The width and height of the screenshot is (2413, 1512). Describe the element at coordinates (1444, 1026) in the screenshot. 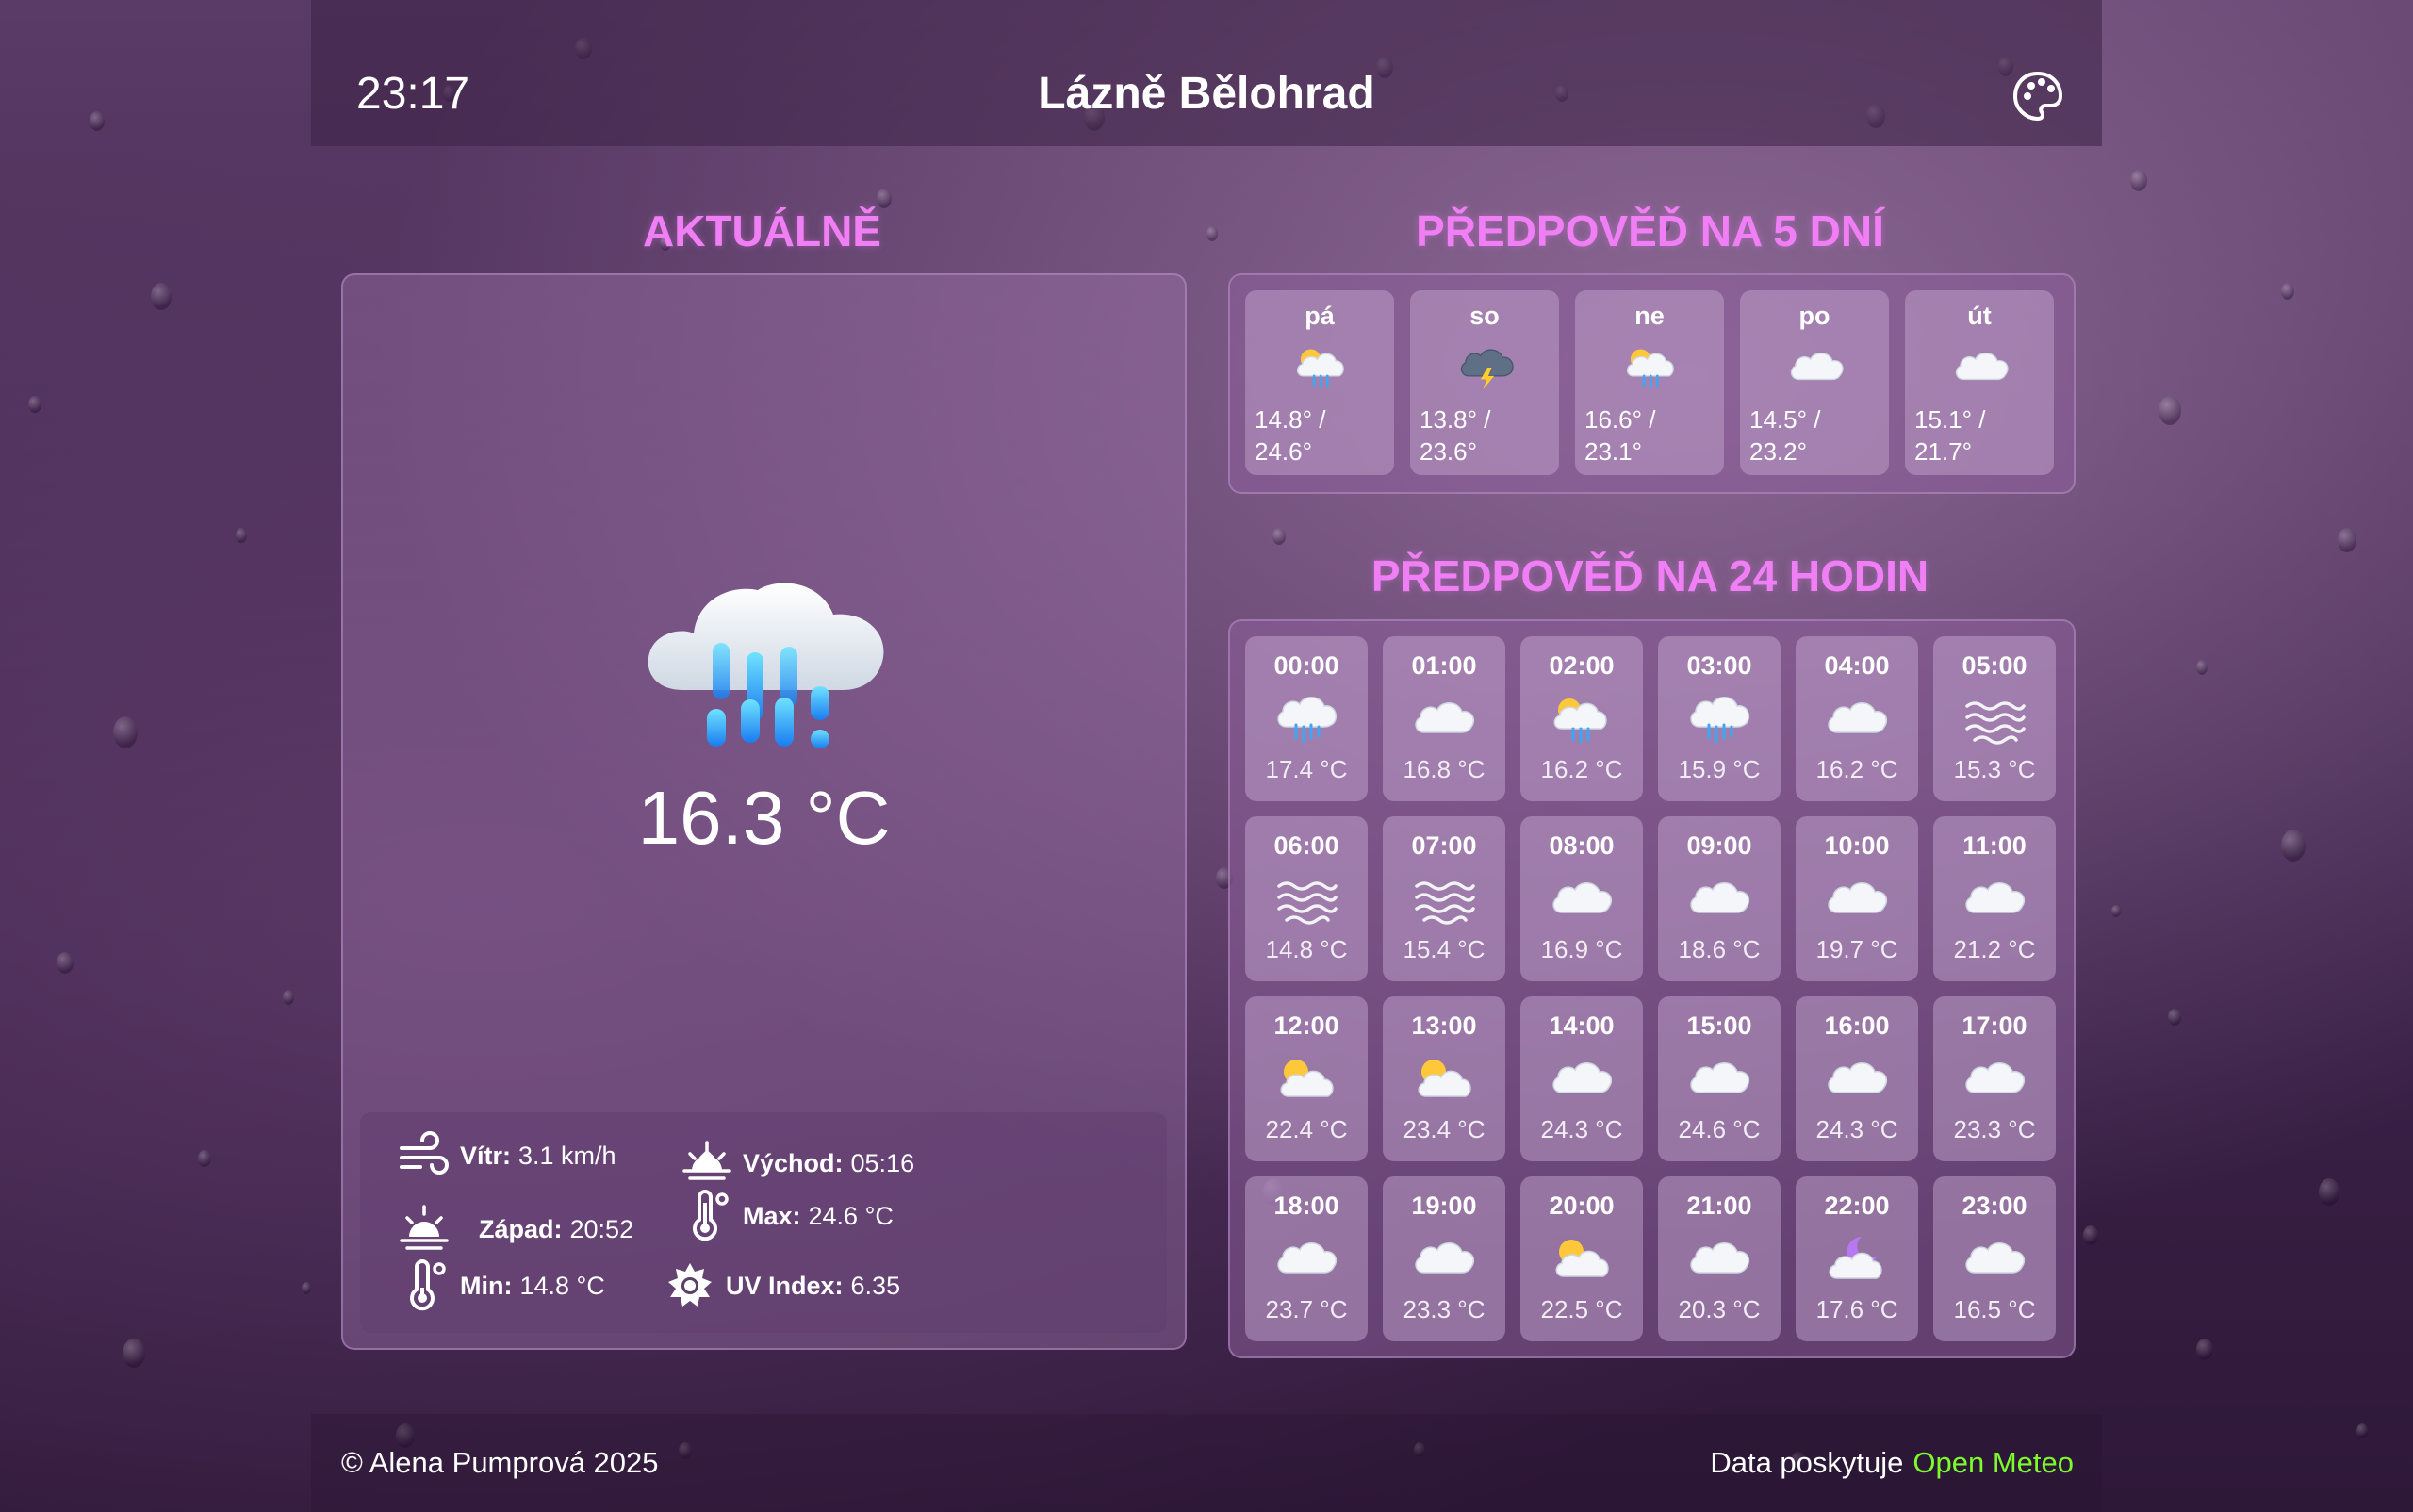

I see `forecast-hour-time: 13:00` at that location.